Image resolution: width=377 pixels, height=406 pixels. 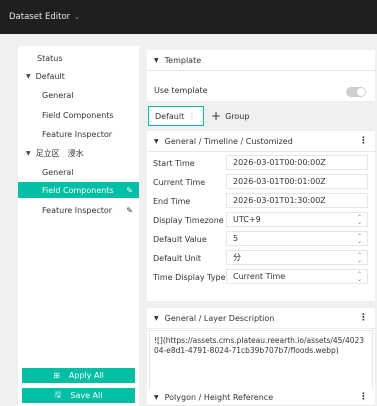 What do you see at coordinates (297, 181) in the screenshot?
I see `current-time-input: 2026-03-01T00:01:00Z` at bounding box center [297, 181].